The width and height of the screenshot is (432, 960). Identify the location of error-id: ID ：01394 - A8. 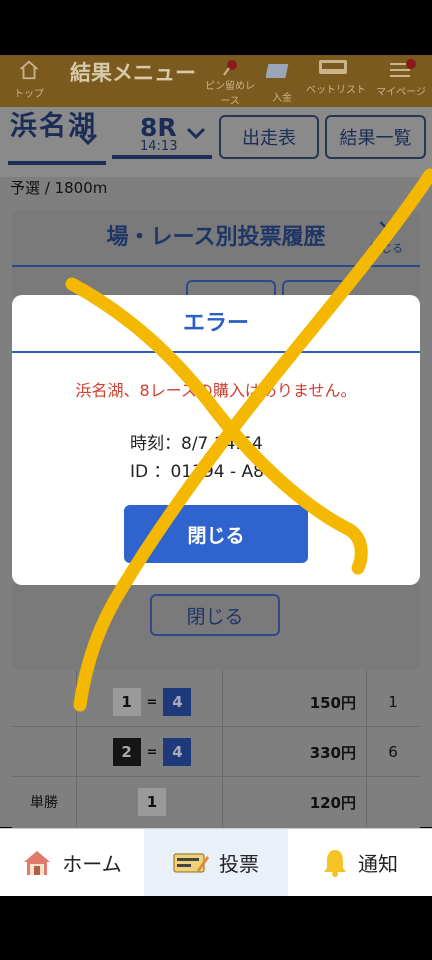
(197, 472).